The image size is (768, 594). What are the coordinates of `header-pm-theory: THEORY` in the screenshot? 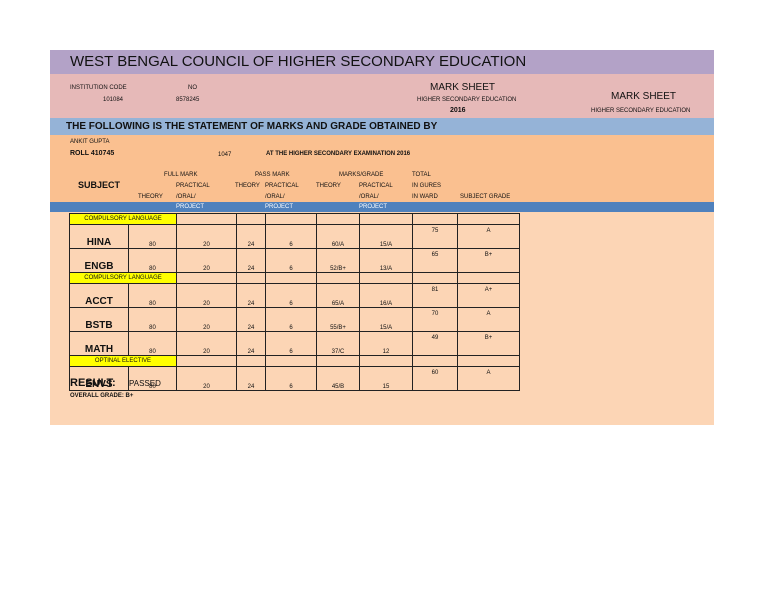 It's located at (247, 186).